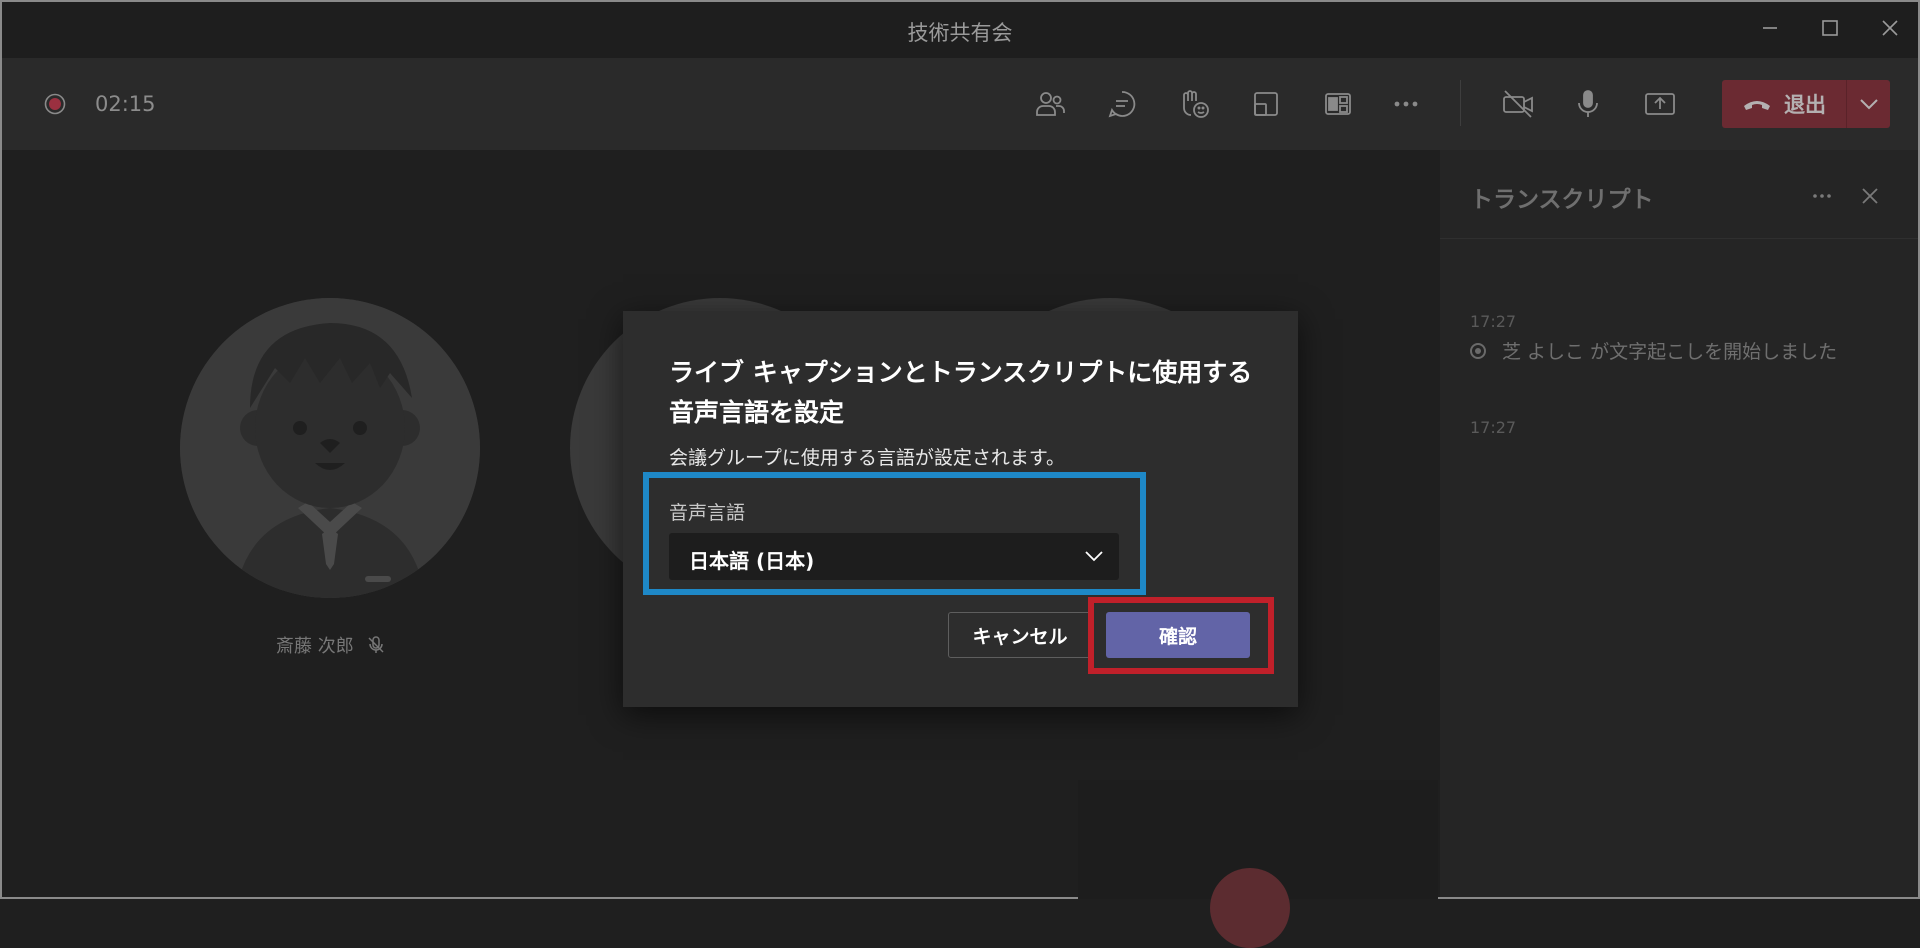 The height and width of the screenshot is (948, 1920). What do you see at coordinates (315, 646) in the screenshot?
I see `participant-name: 斎藤 次郎` at bounding box center [315, 646].